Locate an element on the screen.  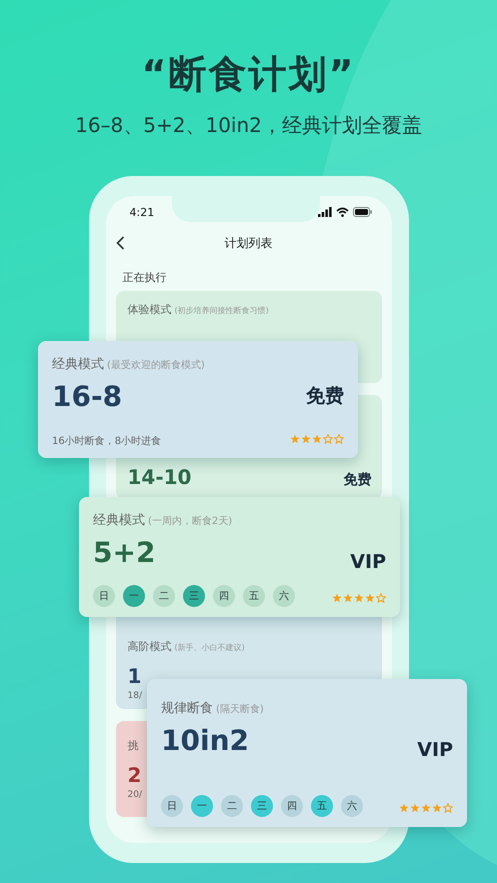
wifi-icon is located at coordinates (342, 212).